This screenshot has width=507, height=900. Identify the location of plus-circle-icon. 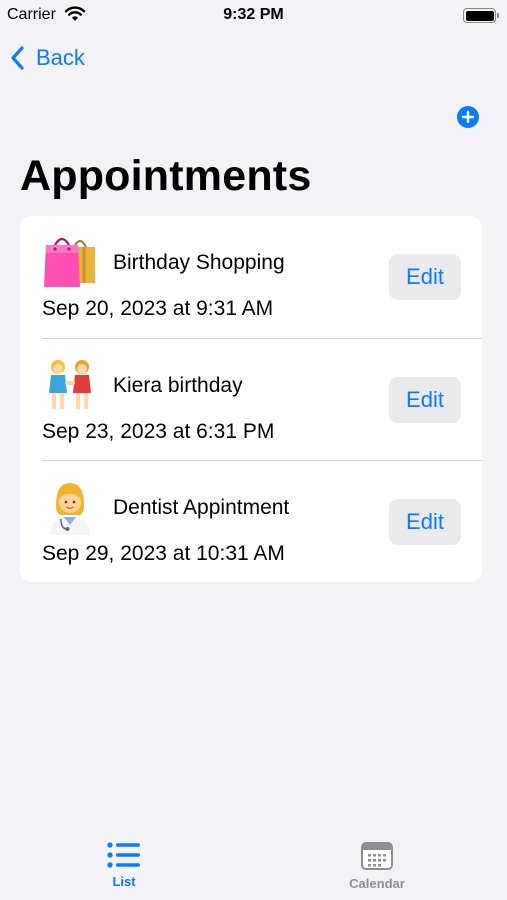
(468, 117).